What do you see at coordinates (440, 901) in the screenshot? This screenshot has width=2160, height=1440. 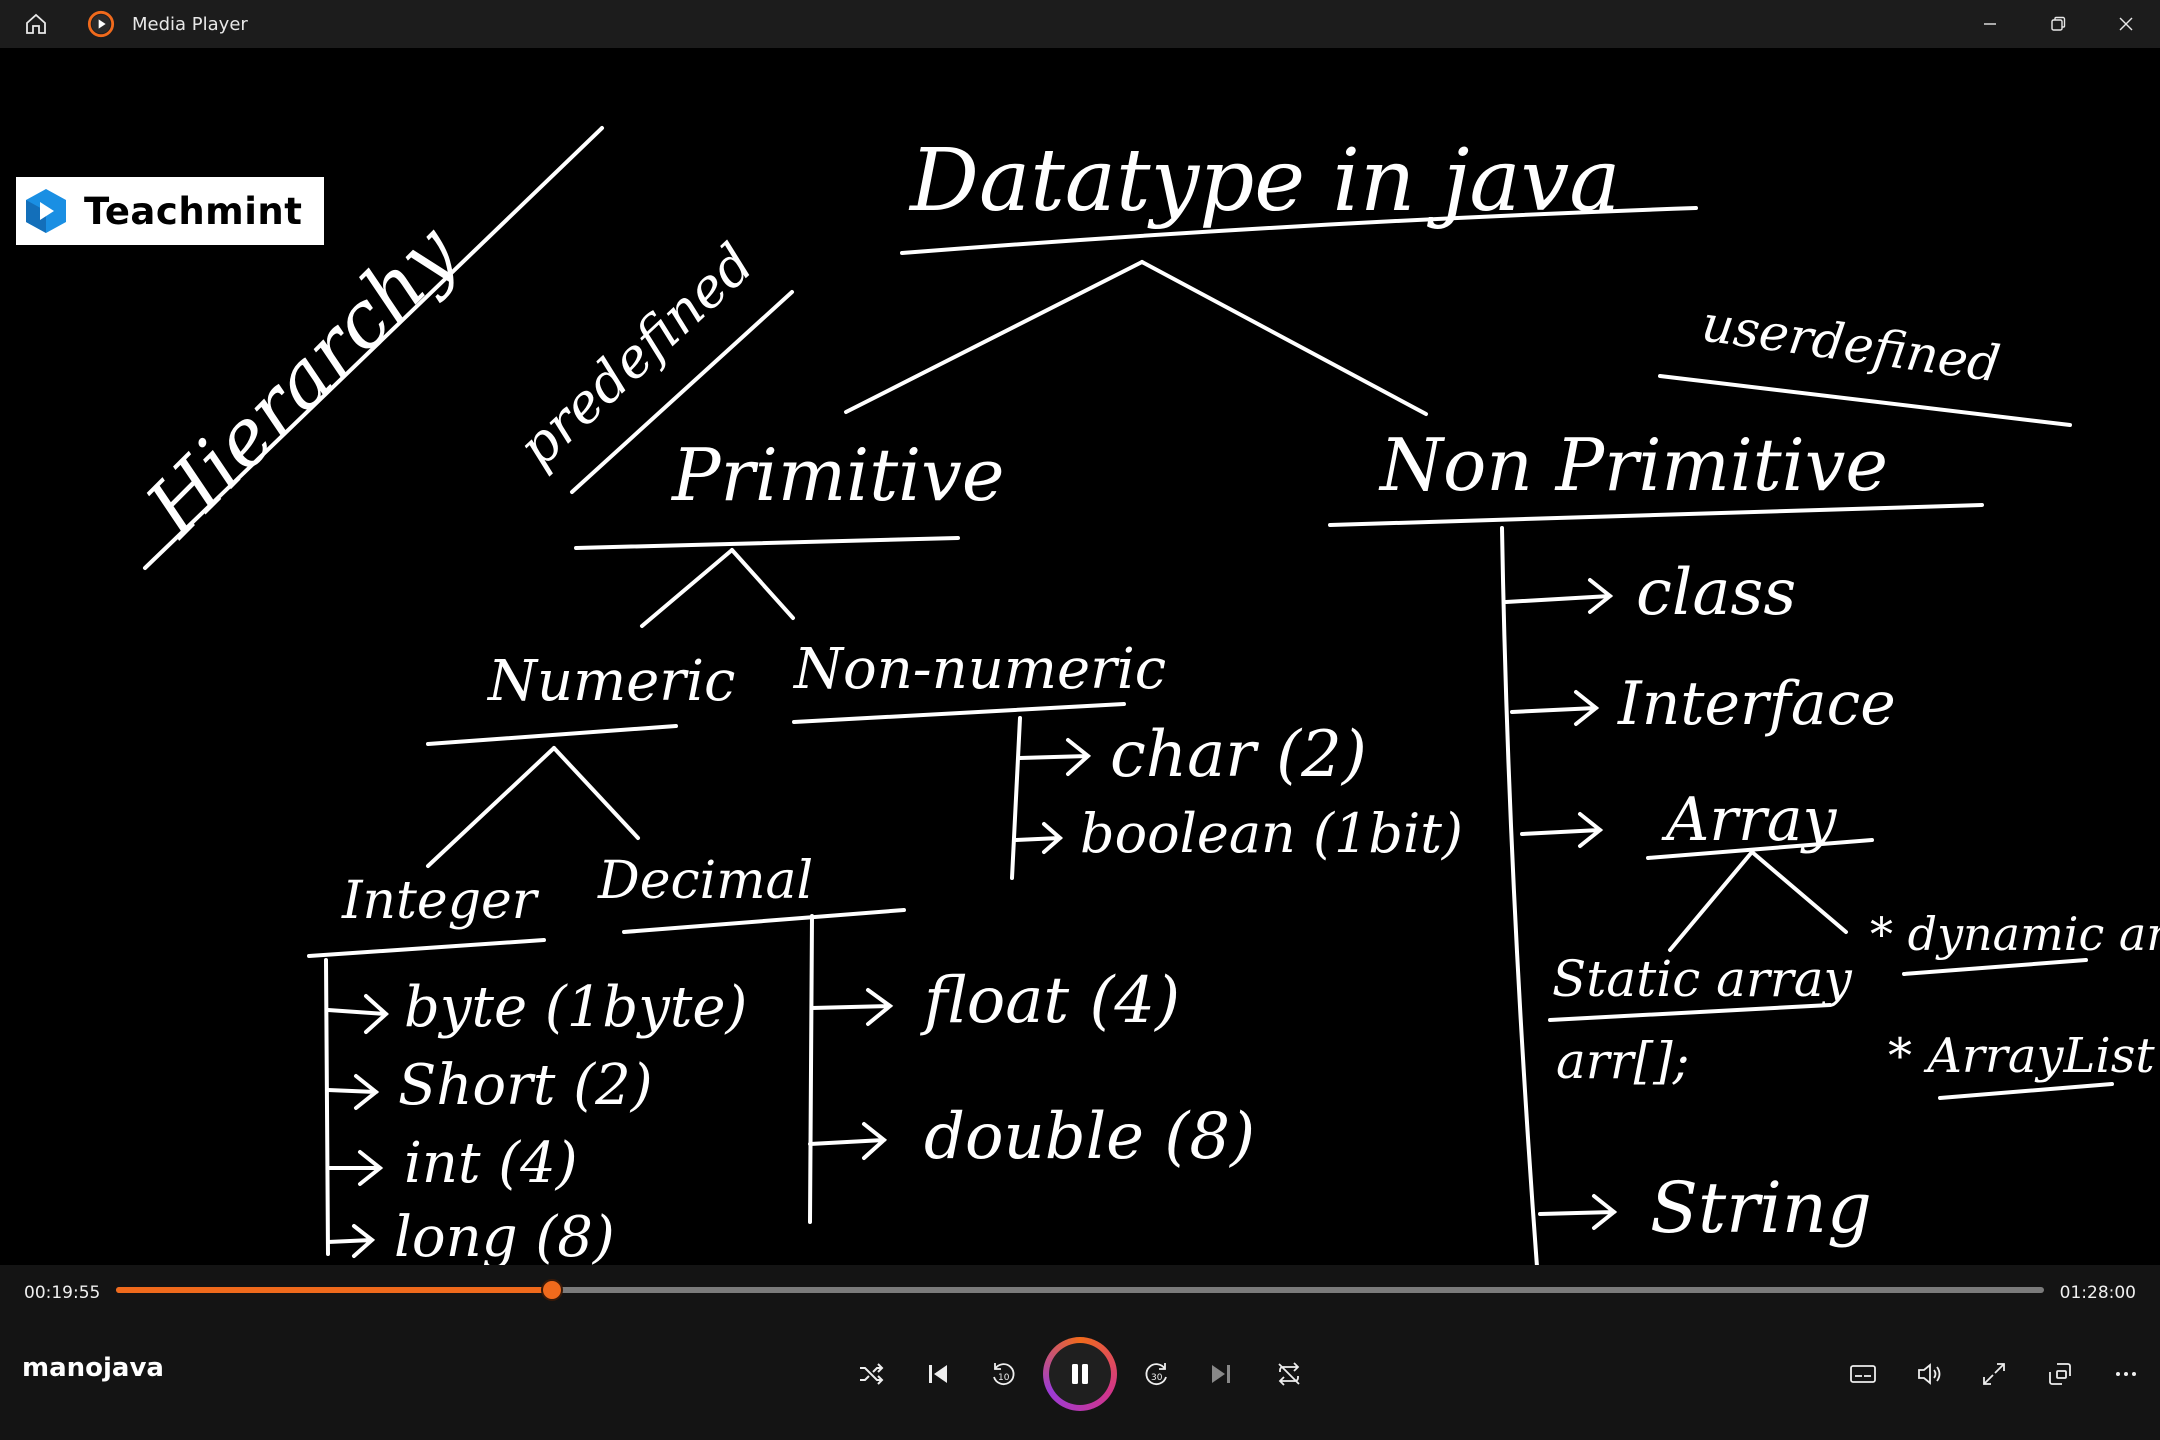 I see `board-integer: Integer` at bounding box center [440, 901].